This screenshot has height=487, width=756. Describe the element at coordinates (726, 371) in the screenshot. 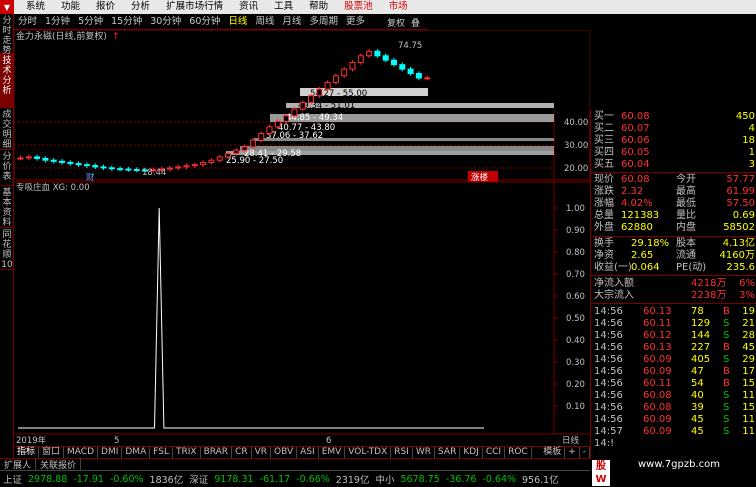

I see `tick-direction: B` at that location.